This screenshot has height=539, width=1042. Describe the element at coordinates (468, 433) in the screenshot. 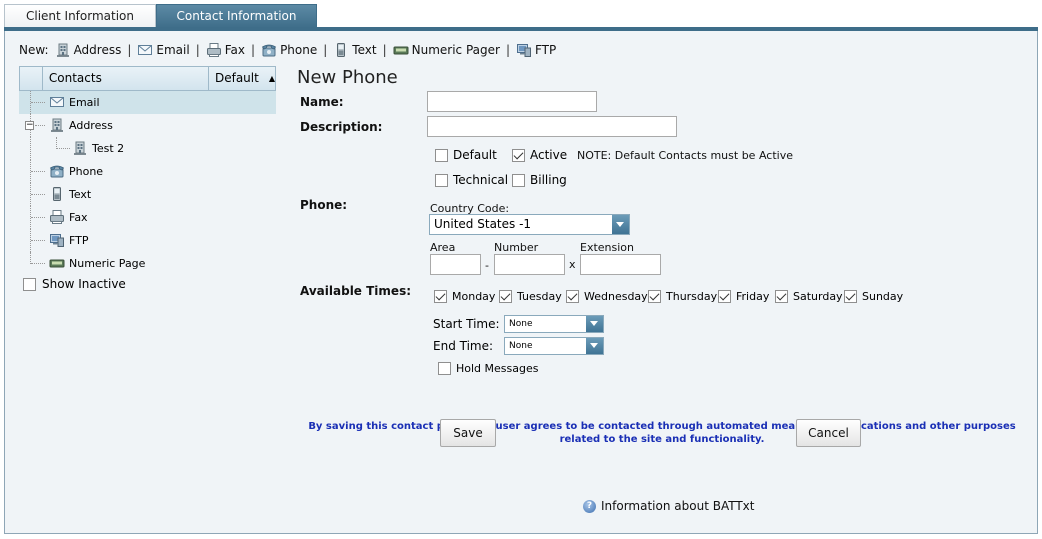

I see `save-button: Save` at that location.